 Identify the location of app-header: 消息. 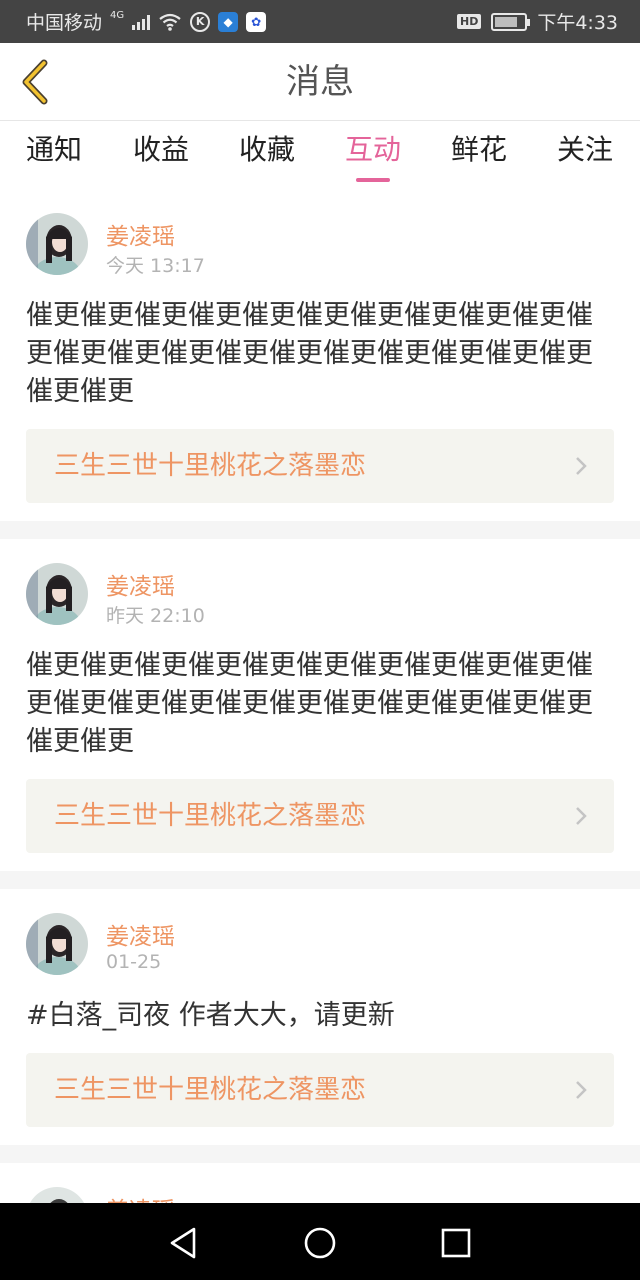
(320, 82).